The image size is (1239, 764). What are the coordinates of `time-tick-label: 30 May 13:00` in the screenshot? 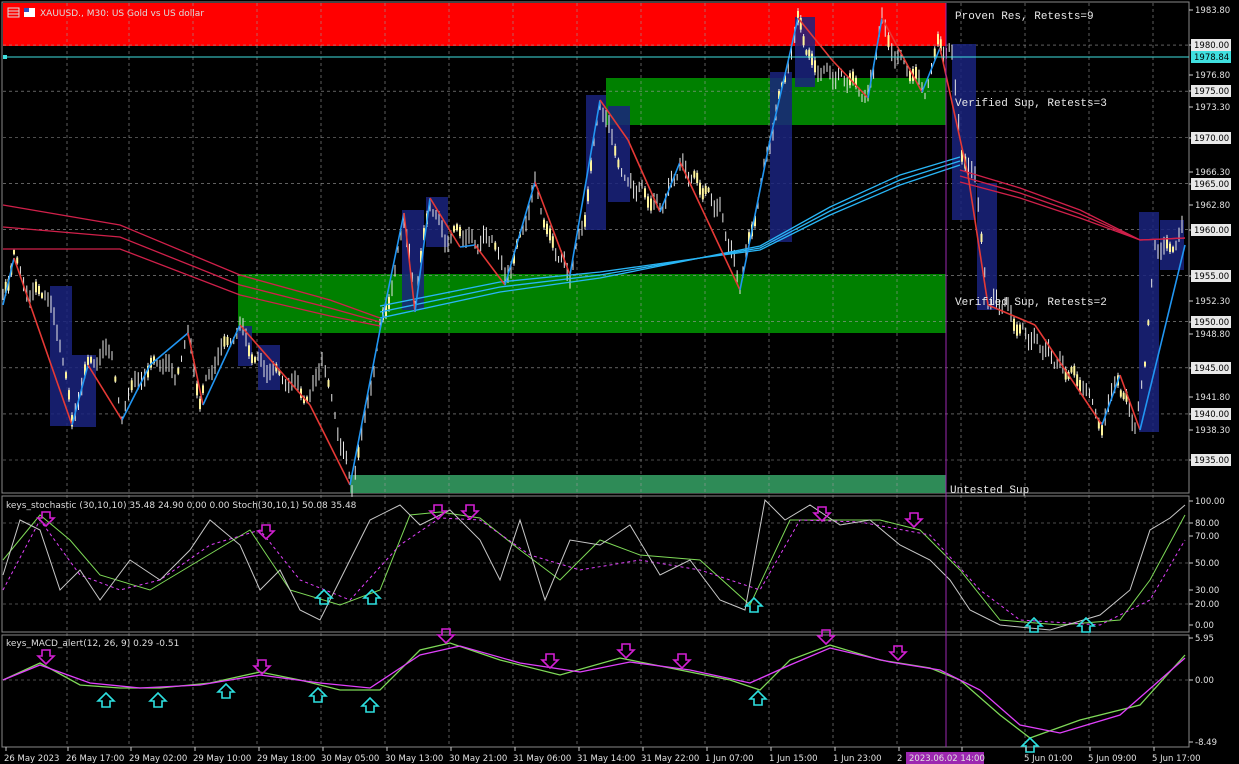 It's located at (414, 759).